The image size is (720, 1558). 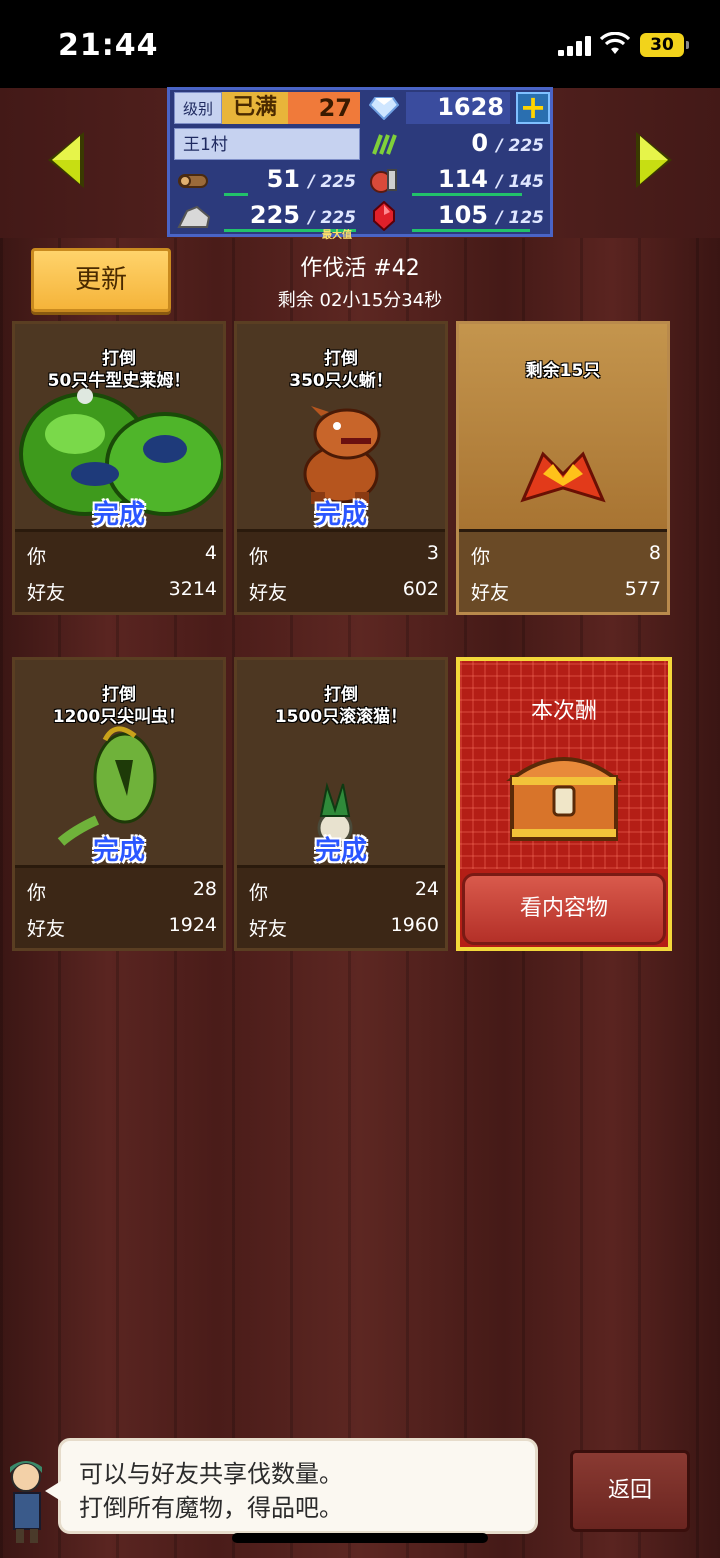 What do you see at coordinates (332, 218) in the screenshot?
I see `ore-cap: / 225` at bounding box center [332, 218].